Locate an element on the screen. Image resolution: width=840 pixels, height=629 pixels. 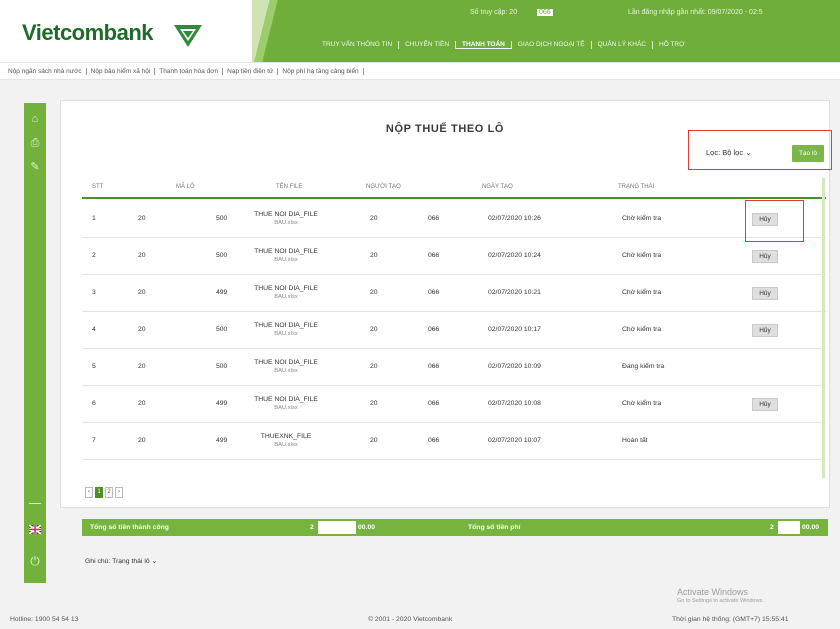
pagination: ‹ 1 2 › is located at coordinates (104, 492).